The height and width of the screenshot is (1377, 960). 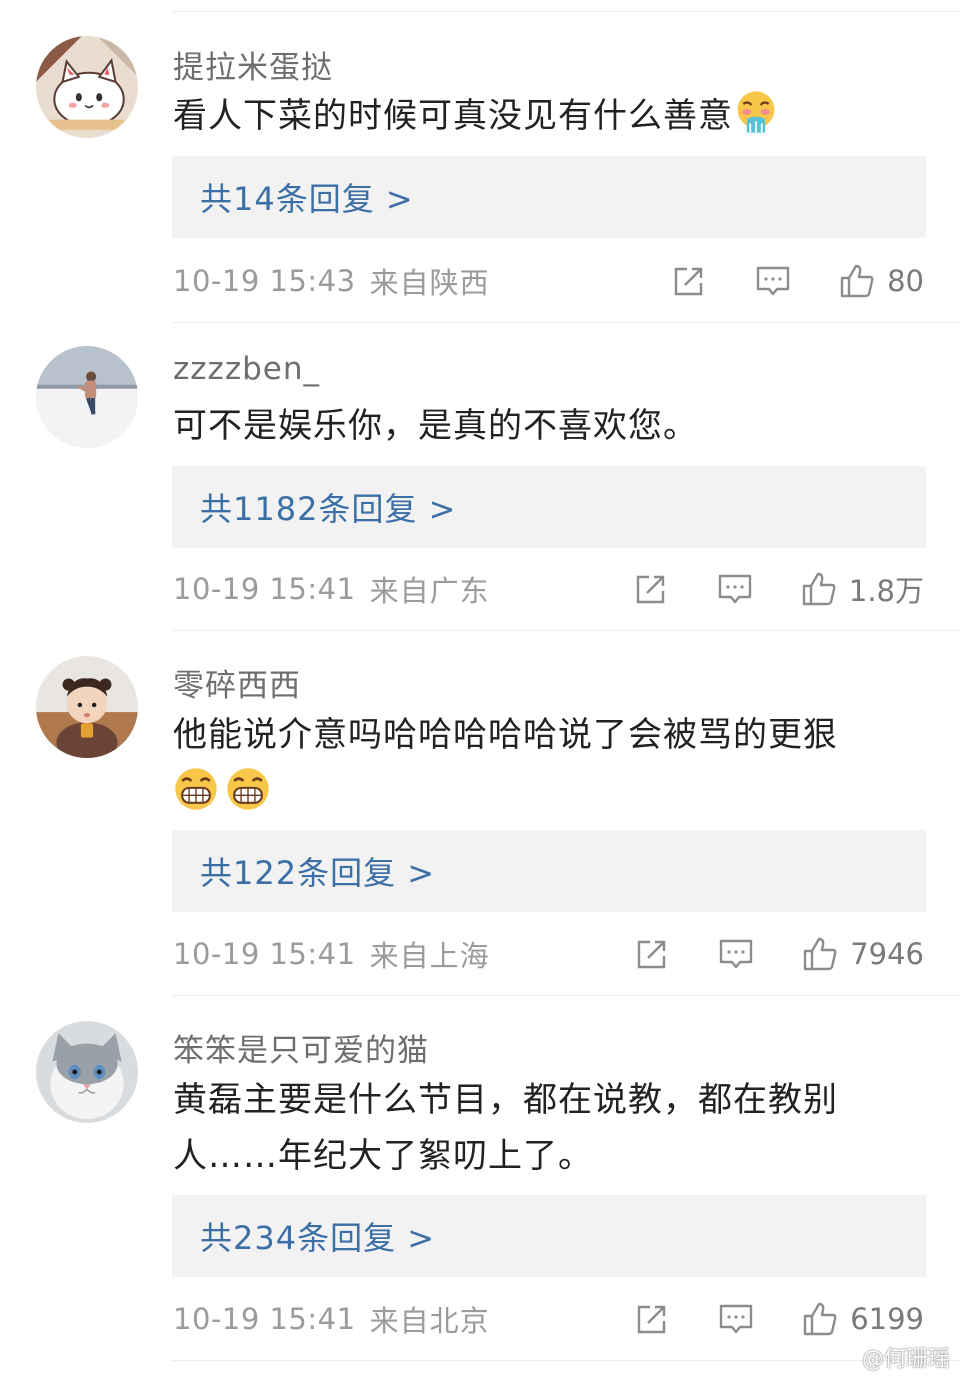 What do you see at coordinates (301, 1047) in the screenshot?
I see `username: 笨笨是只可爱的猫` at bounding box center [301, 1047].